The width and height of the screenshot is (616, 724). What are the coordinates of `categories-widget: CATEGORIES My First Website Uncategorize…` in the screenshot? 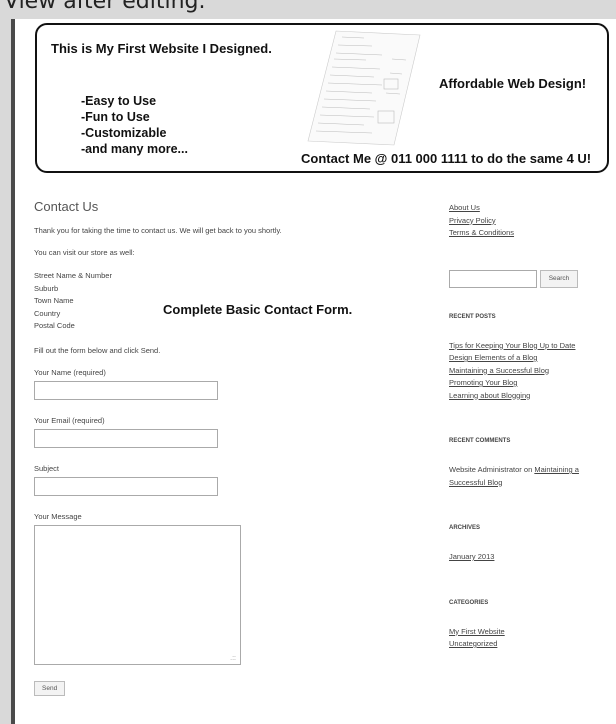 It's located at (529, 625).